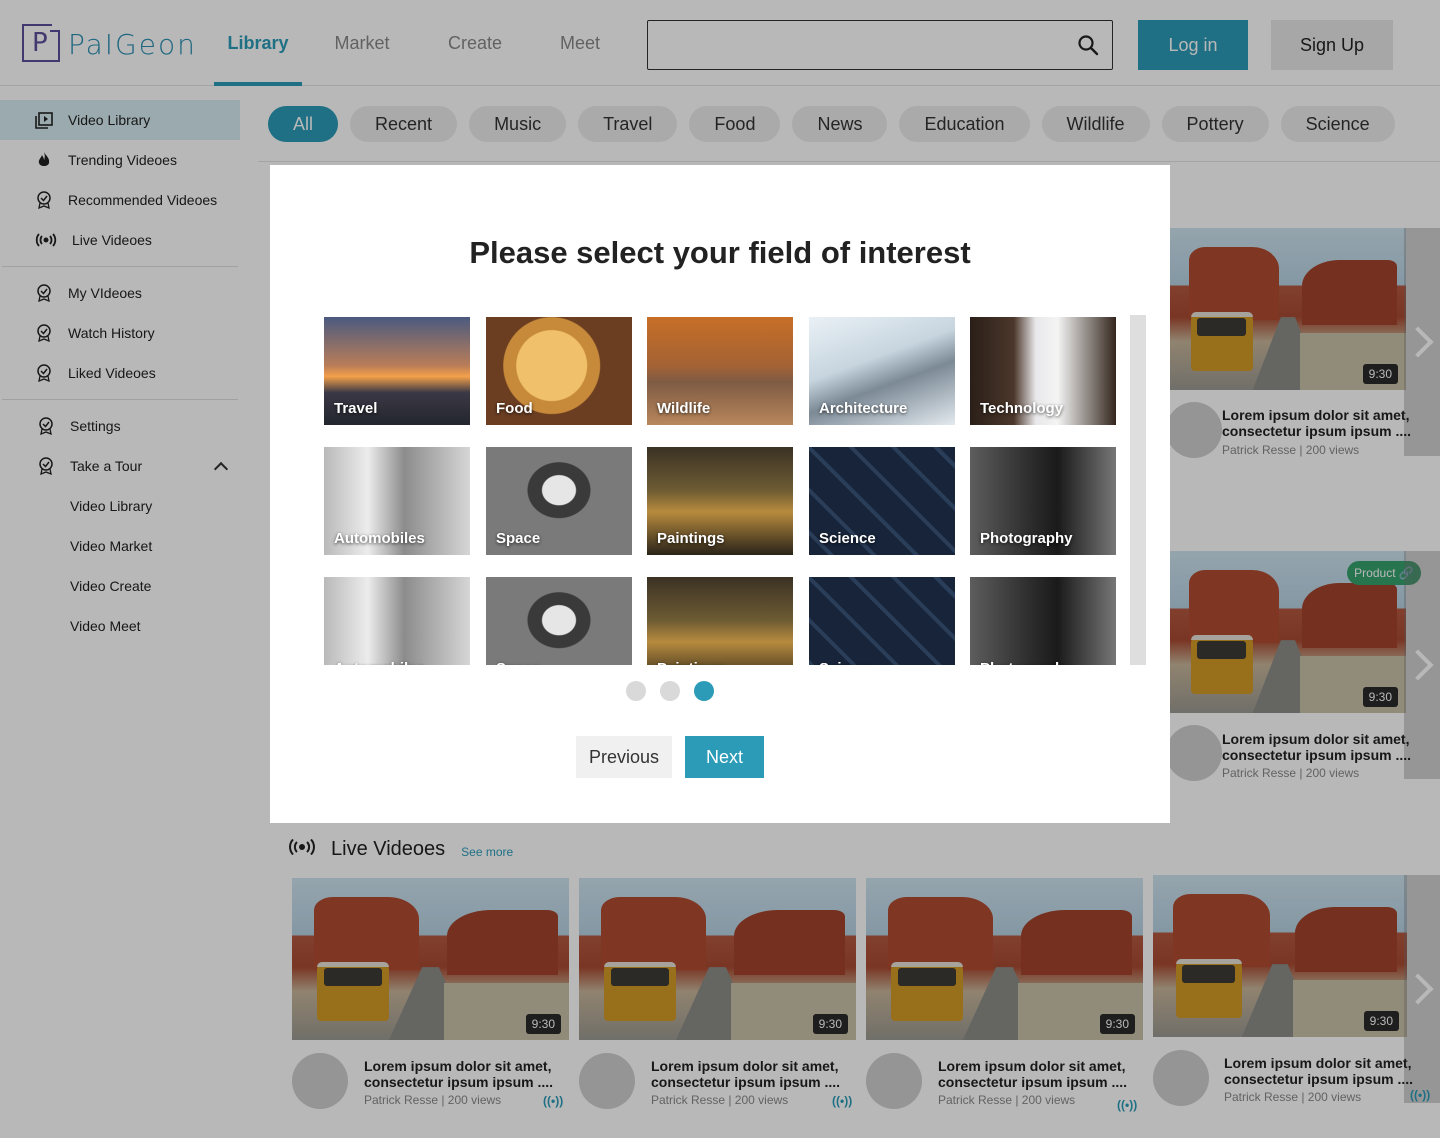  What do you see at coordinates (724, 757) in the screenshot?
I see `next-button: Next` at bounding box center [724, 757].